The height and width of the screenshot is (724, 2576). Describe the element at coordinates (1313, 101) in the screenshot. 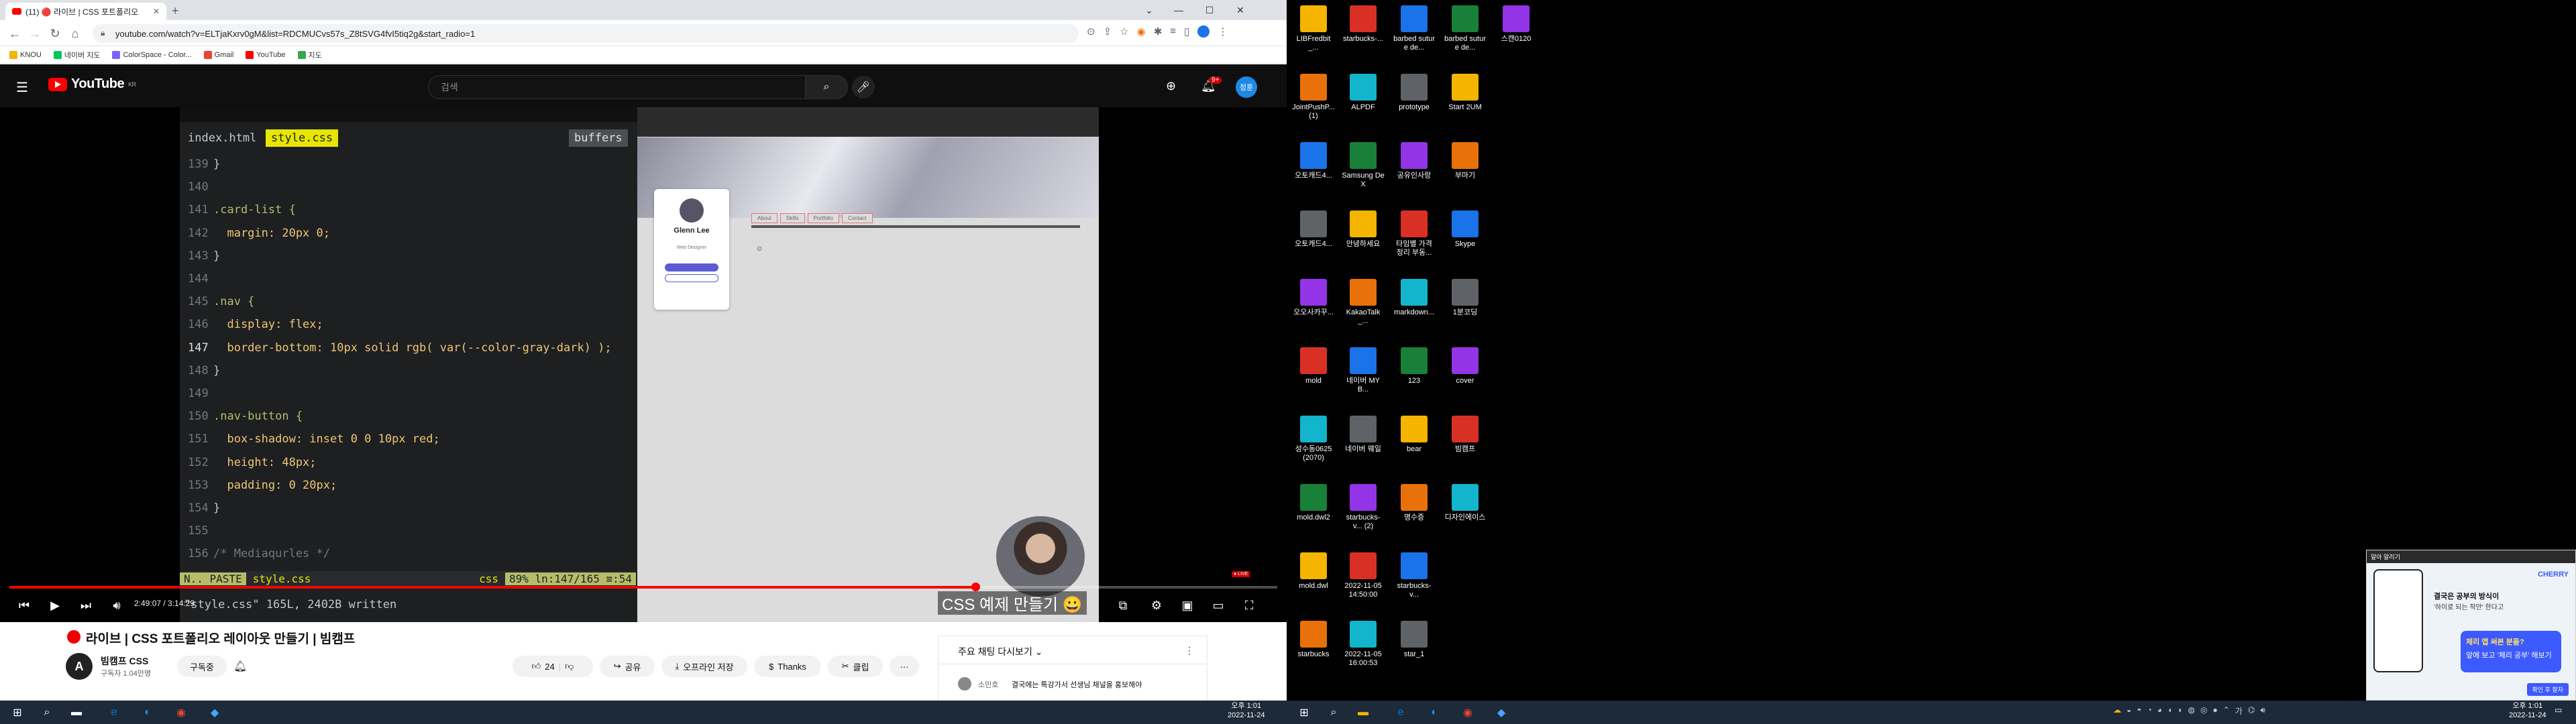

I see `desktop-icon: JointPushP... (1)` at that location.